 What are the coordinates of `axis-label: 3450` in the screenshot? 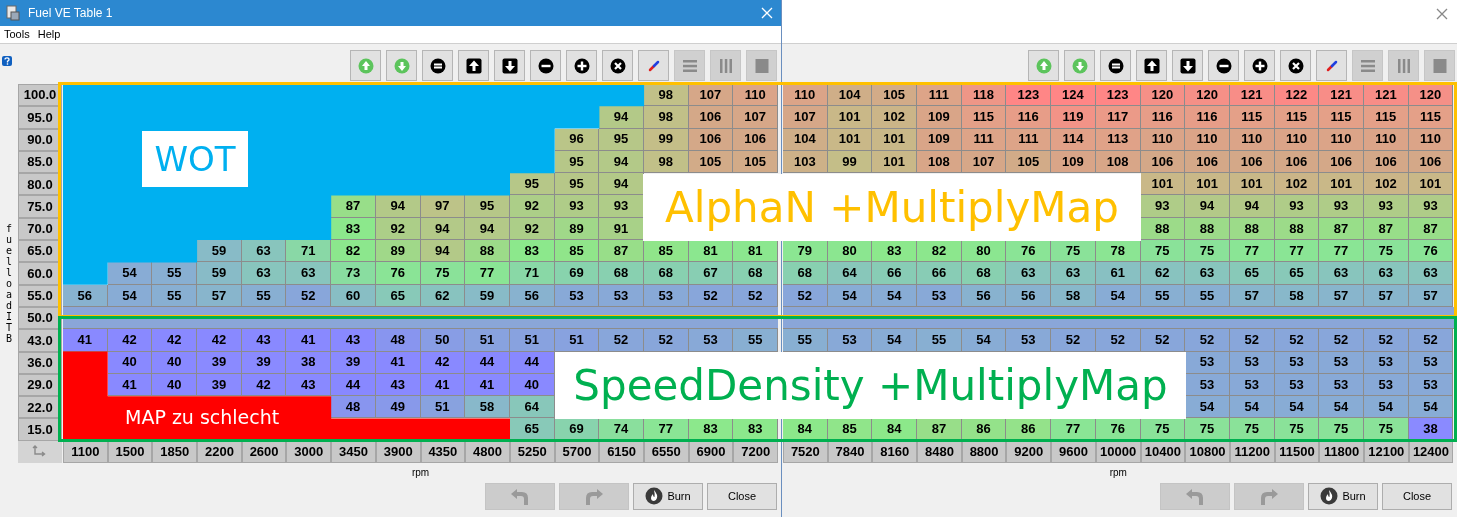 It's located at (353, 451).